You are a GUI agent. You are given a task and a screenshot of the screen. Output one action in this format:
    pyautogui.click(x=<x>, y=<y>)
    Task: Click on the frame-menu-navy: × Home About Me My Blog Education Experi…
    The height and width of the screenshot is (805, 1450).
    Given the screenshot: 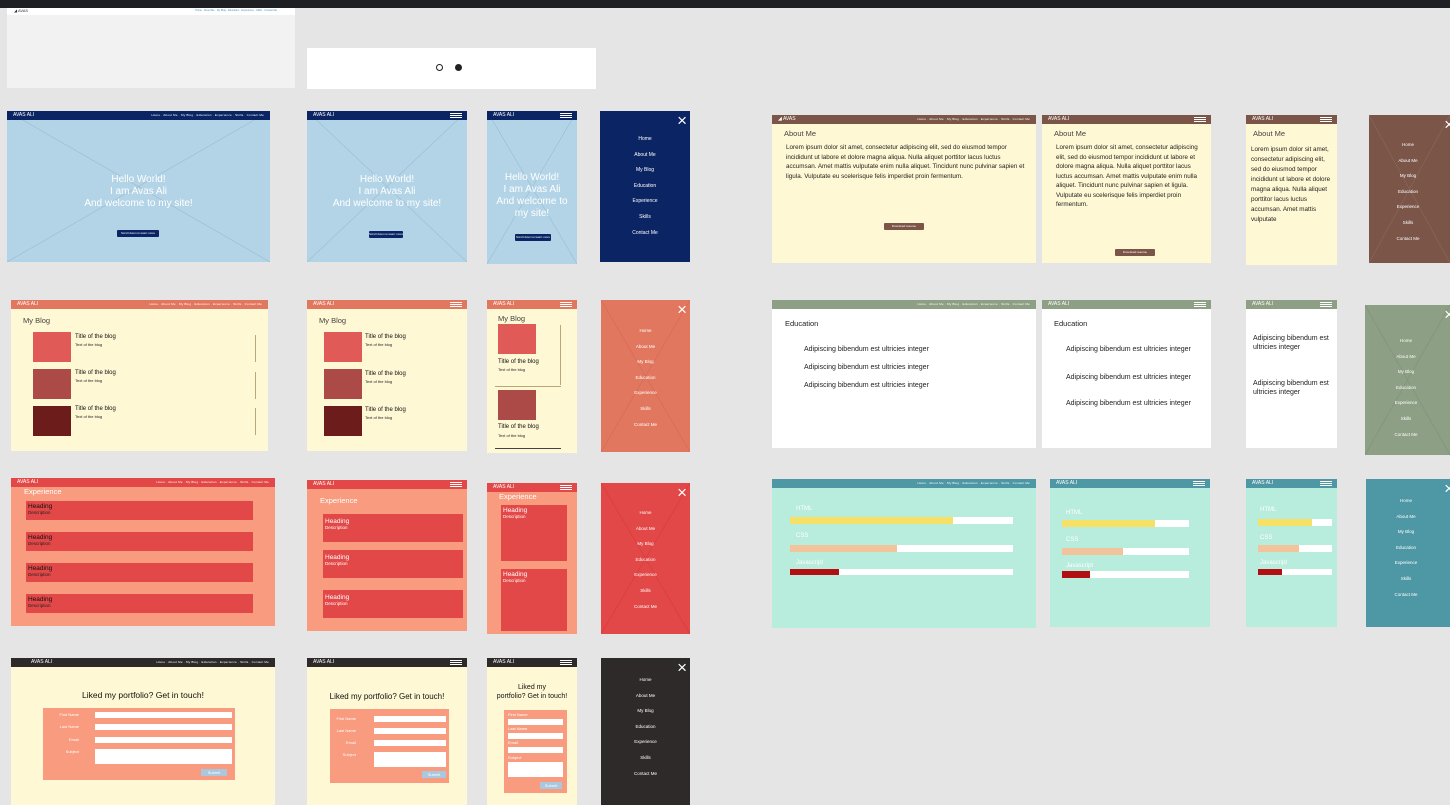 What is the action you would take?
    pyautogui.click(x=645, y=186)
    